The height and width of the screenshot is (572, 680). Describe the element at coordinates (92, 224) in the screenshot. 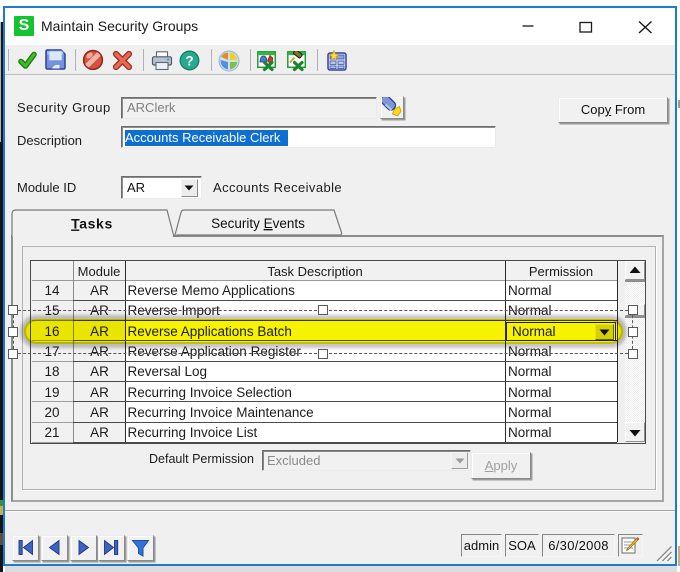

I see `svg-text: Tasks` at that location.